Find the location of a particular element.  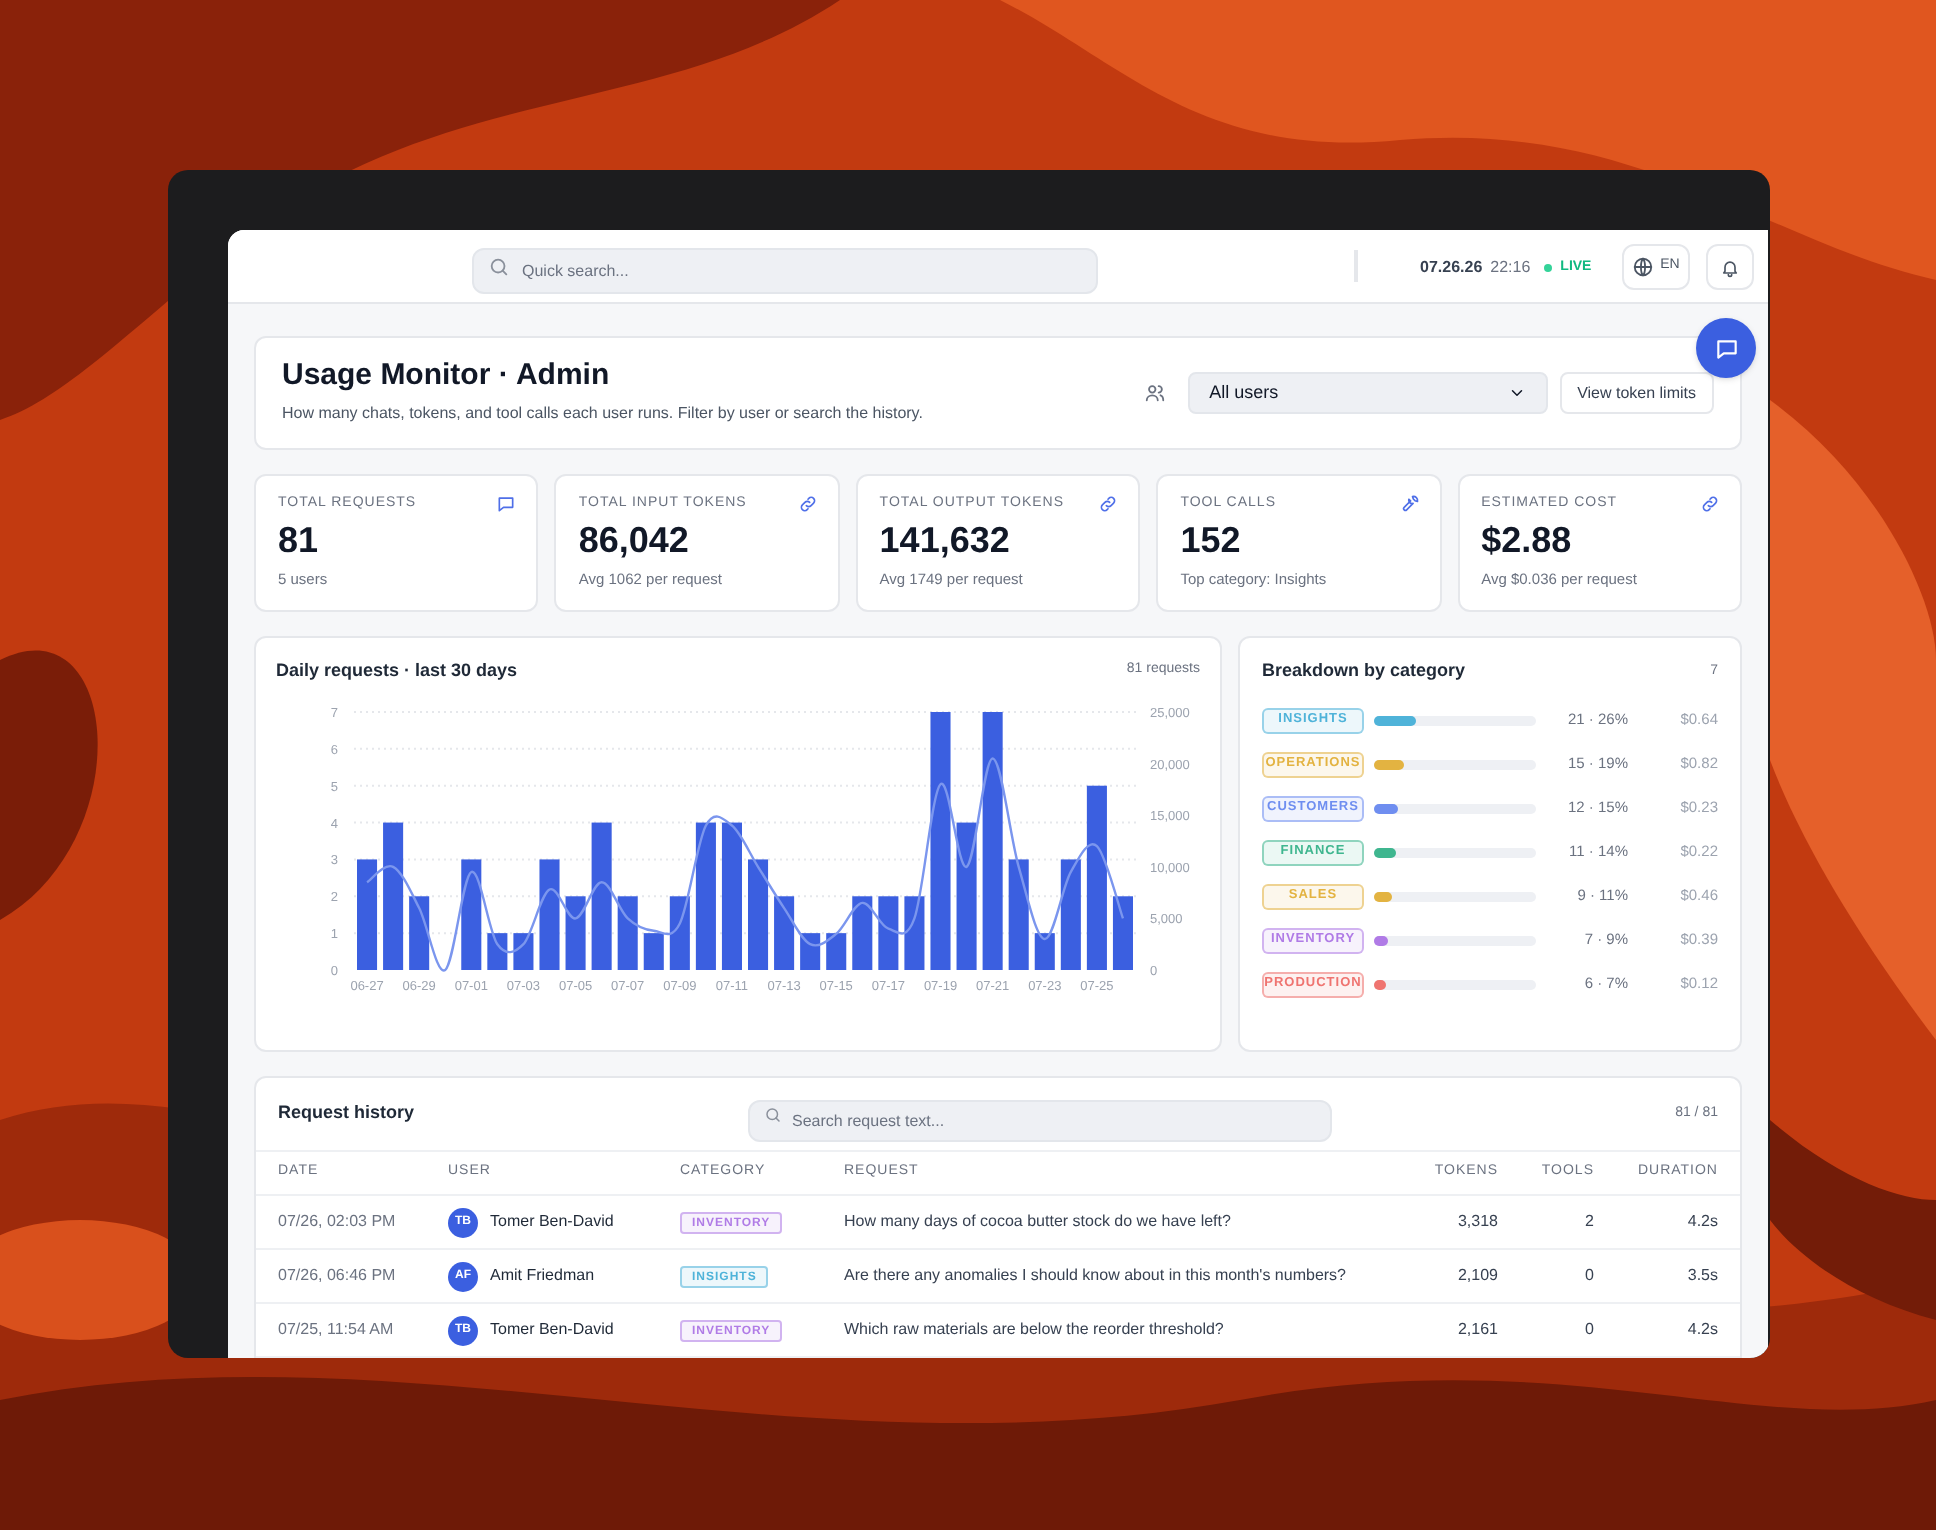

date-cell-text: 07/25, 11:54 AM is located at coordinates (337, 1330).